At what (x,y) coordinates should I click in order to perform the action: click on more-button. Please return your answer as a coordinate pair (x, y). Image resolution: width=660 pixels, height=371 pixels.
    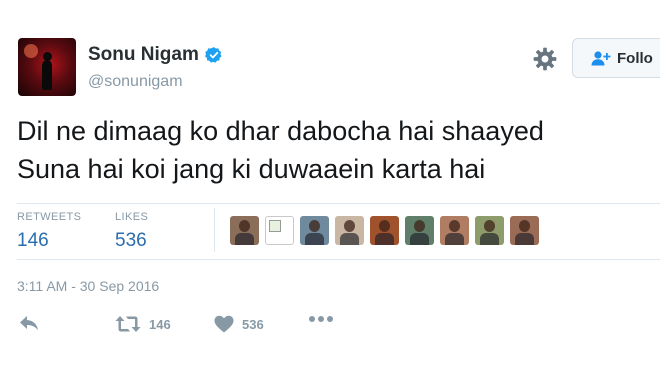
    Looking at the image, I should click on (321, 319).